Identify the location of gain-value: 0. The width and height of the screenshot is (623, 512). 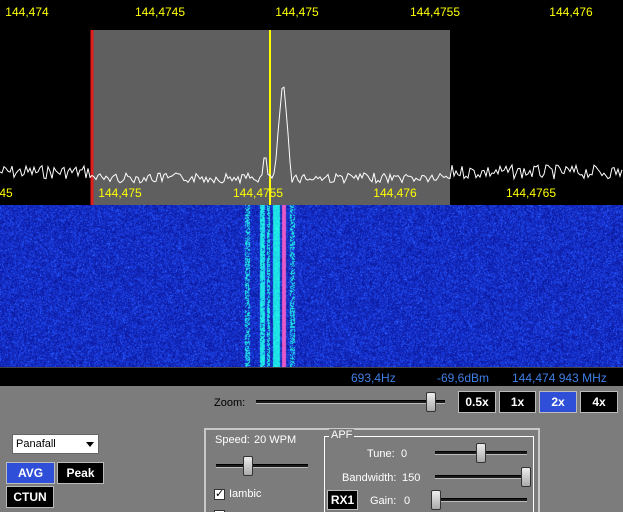
(407, 501).